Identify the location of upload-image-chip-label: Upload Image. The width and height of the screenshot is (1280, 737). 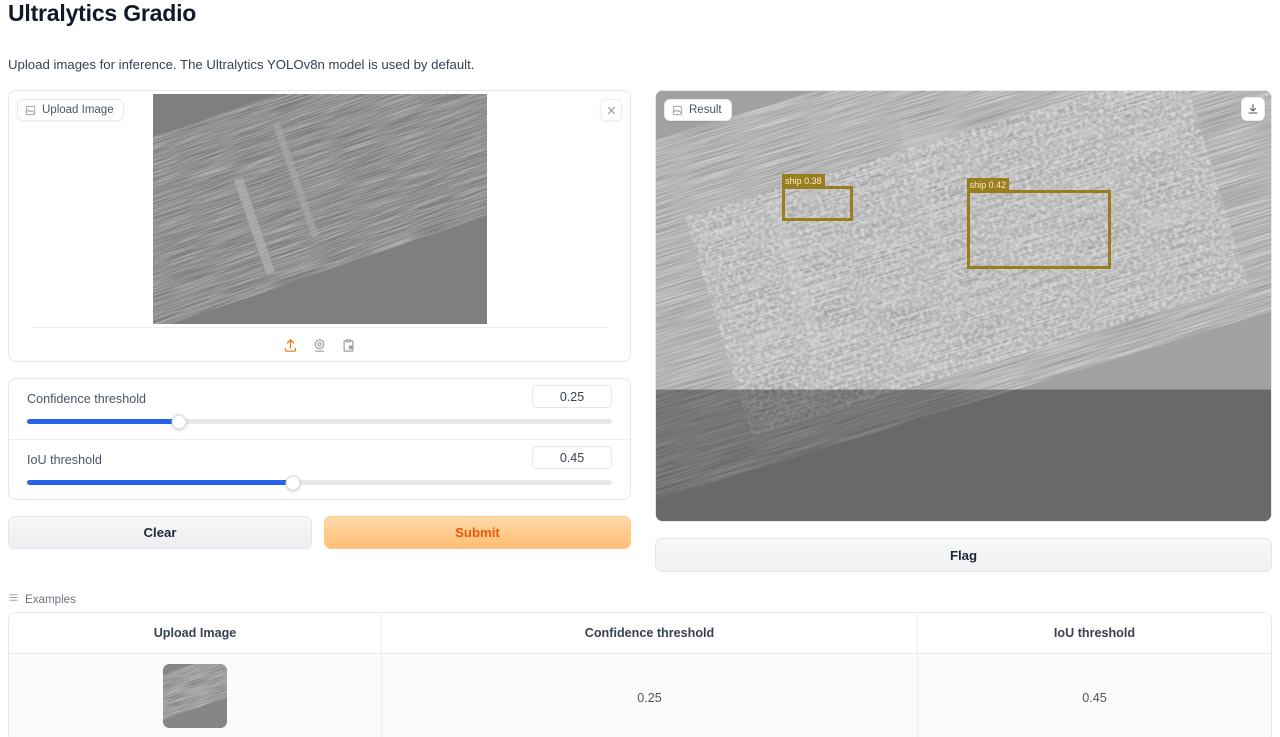
(78, 110).